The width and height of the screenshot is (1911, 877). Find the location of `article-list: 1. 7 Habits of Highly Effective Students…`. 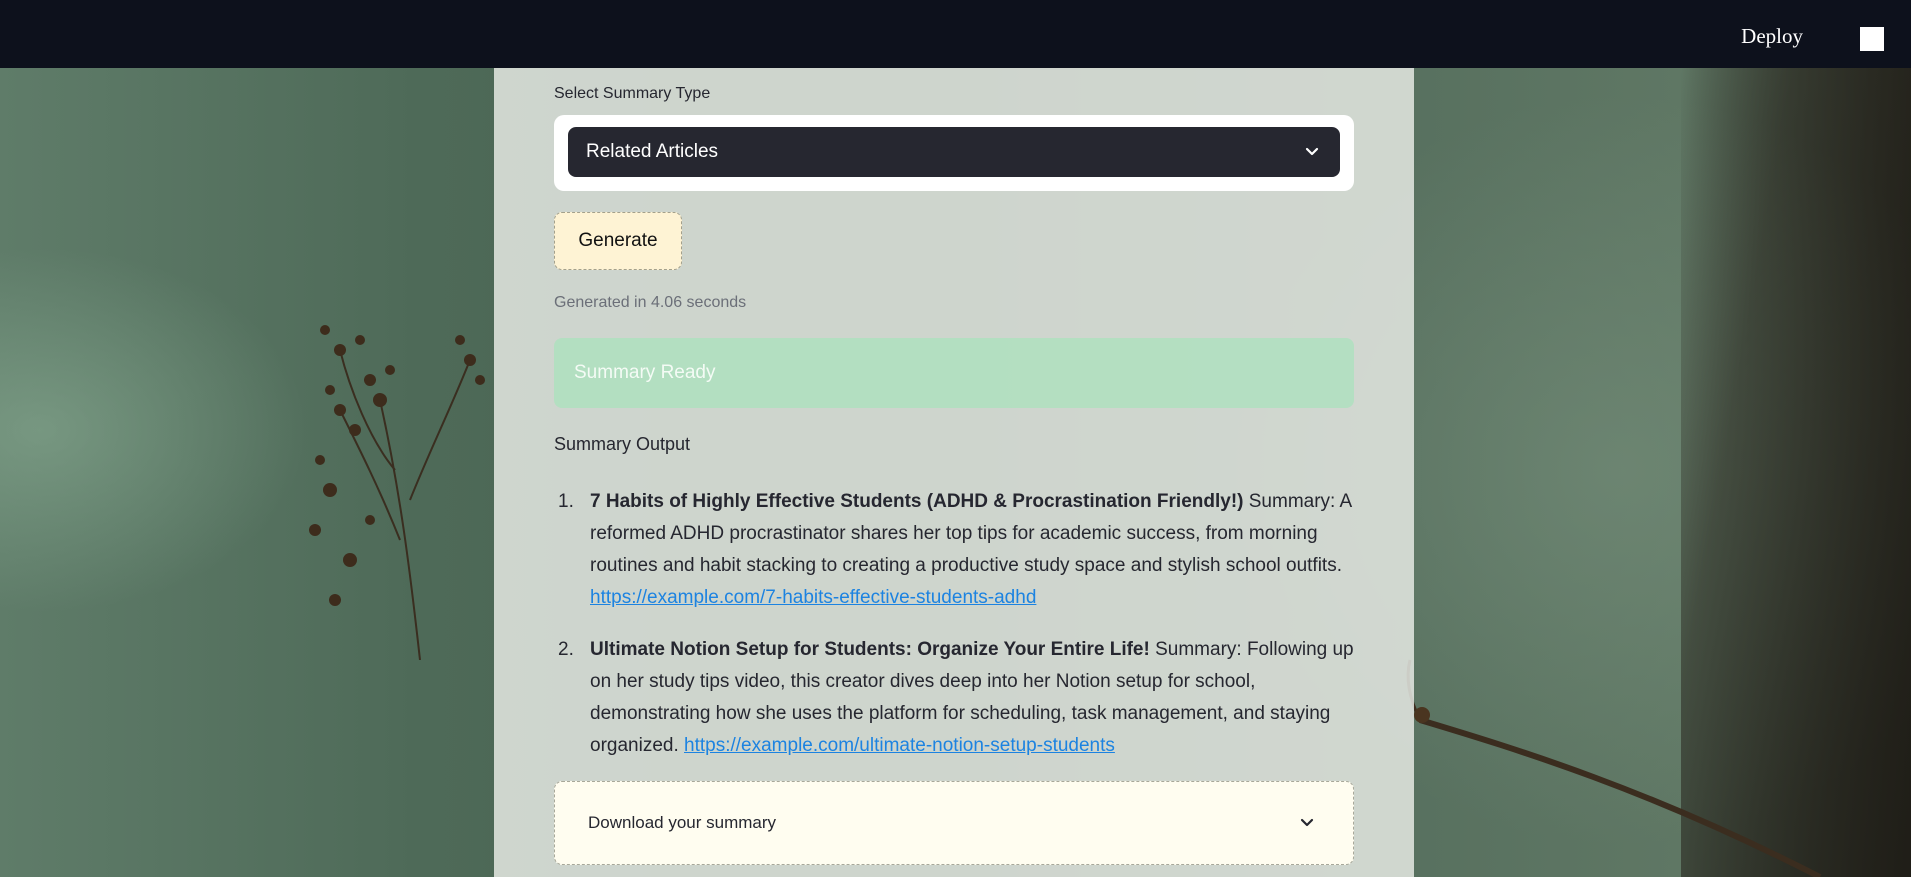

article-list: 1. 7 Habits of Highly Effective Students… is located at coordinates (954, 634).